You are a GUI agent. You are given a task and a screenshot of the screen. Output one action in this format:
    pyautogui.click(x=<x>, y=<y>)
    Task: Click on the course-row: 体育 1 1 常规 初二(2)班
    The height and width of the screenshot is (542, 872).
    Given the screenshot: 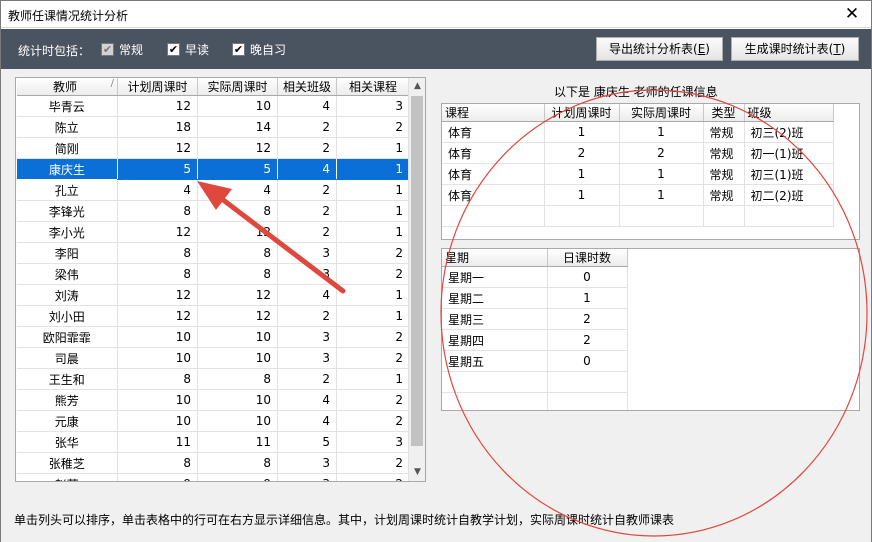 What is the action you would take?
    pyautogui.click(x=638, y=195)
    